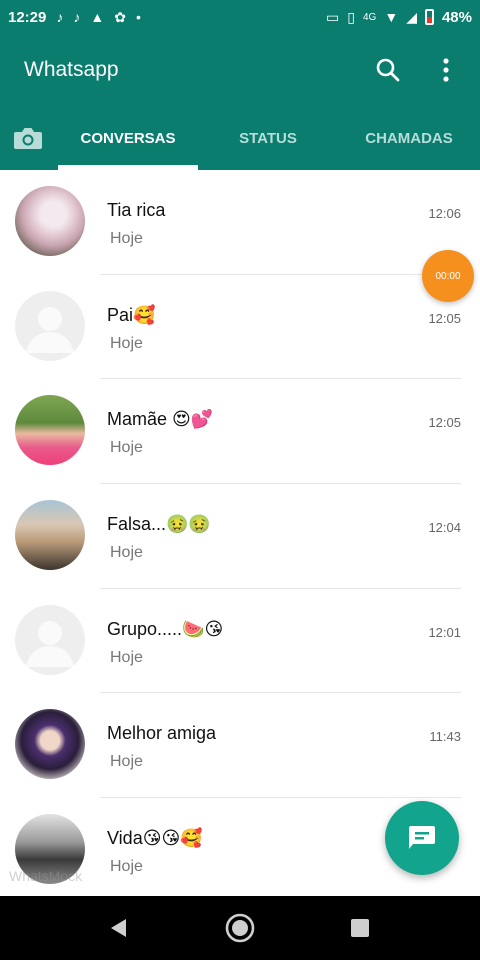 The height and width of the screenshot is (960, 480). Describe the element at coordinates (444, 528) in the screenshot. I see `chat-time: 12:04` at that location.